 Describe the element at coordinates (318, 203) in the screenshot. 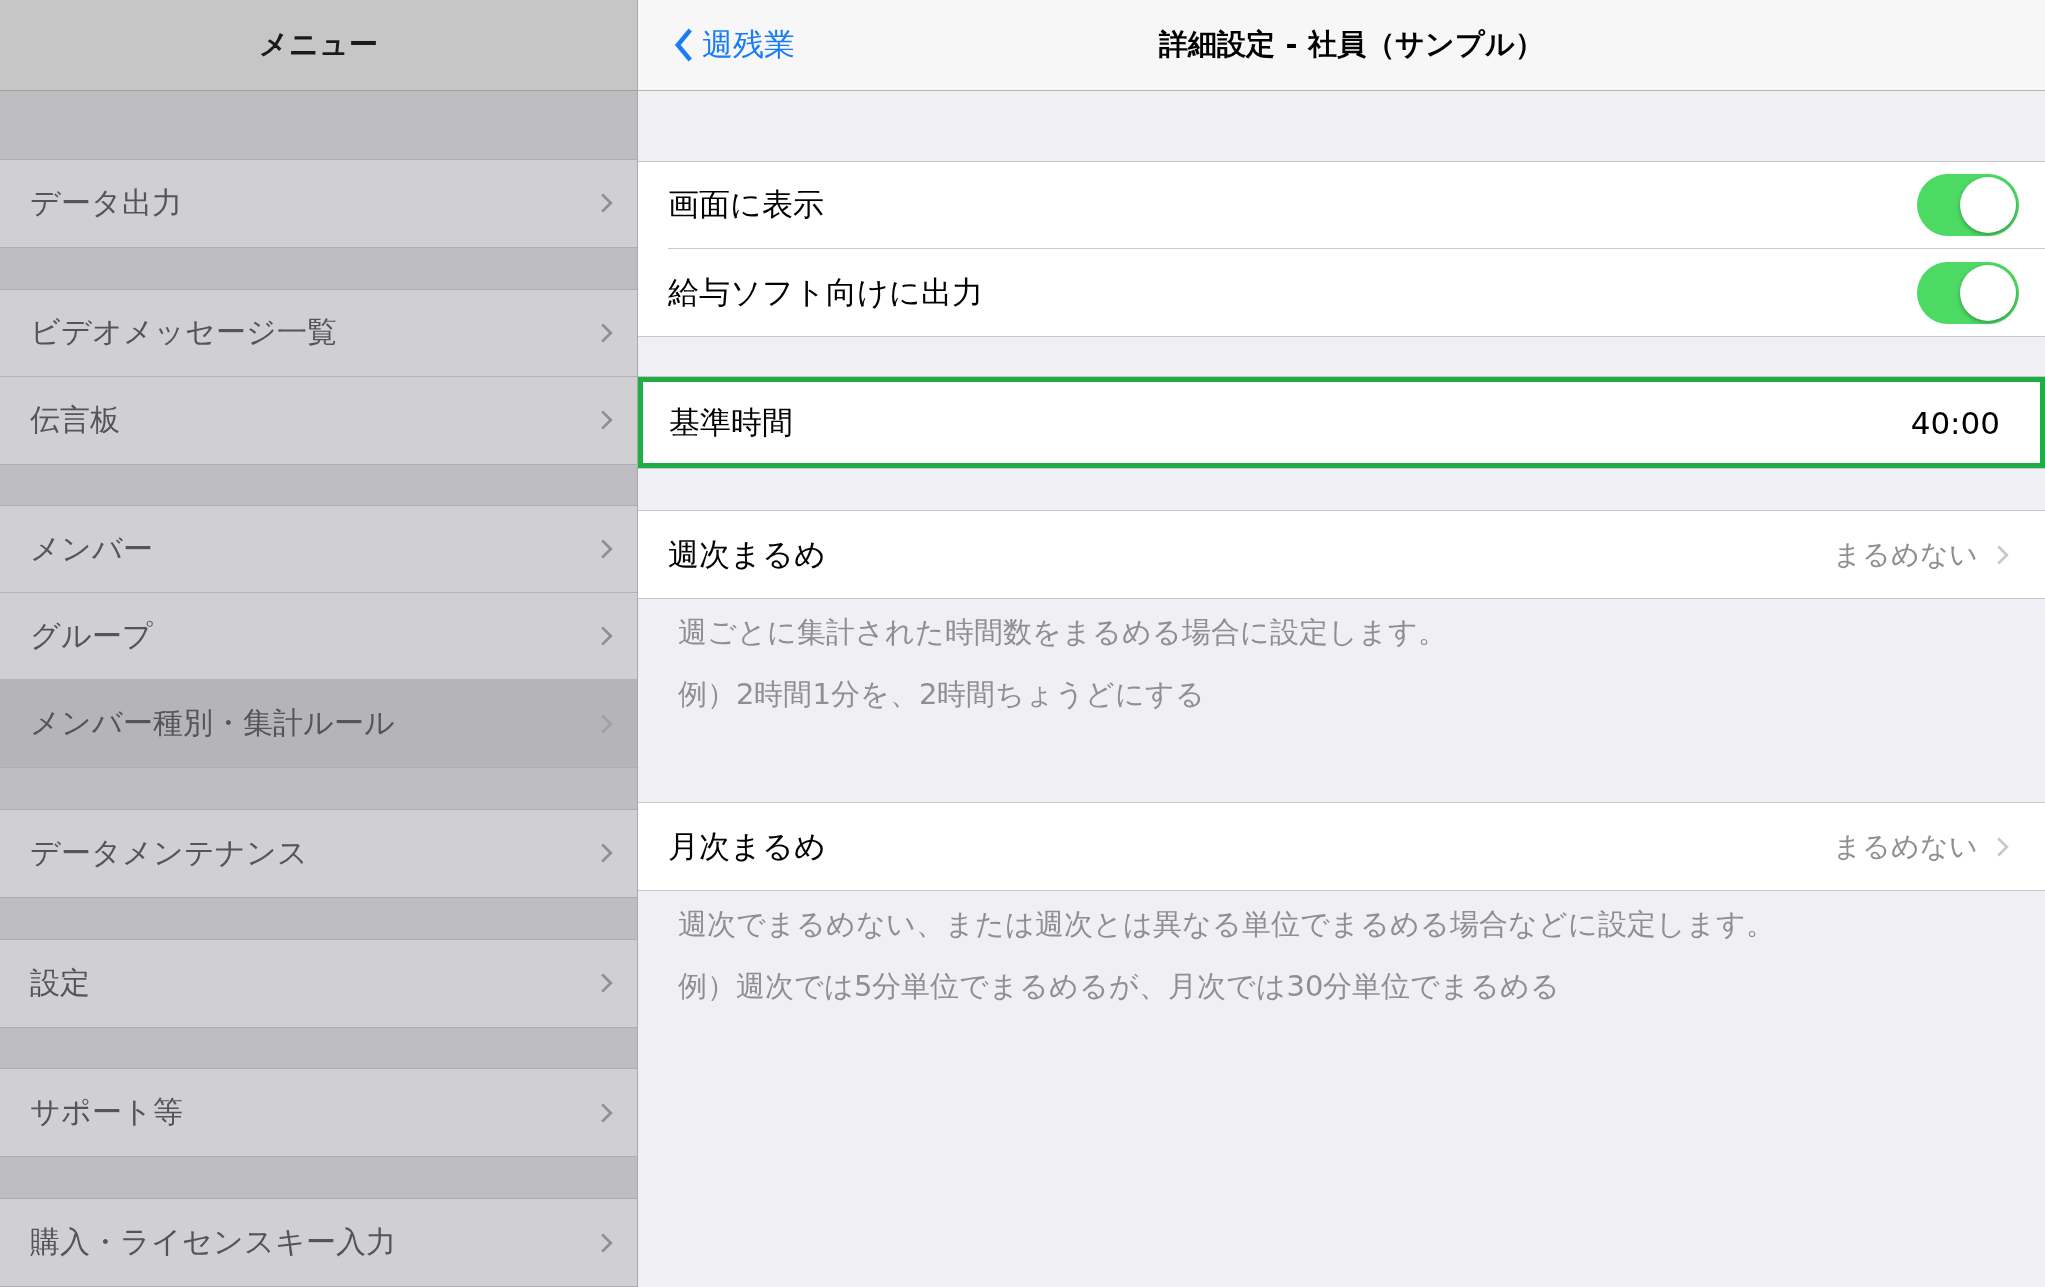

I see `menu-item: データ出力` at that location.